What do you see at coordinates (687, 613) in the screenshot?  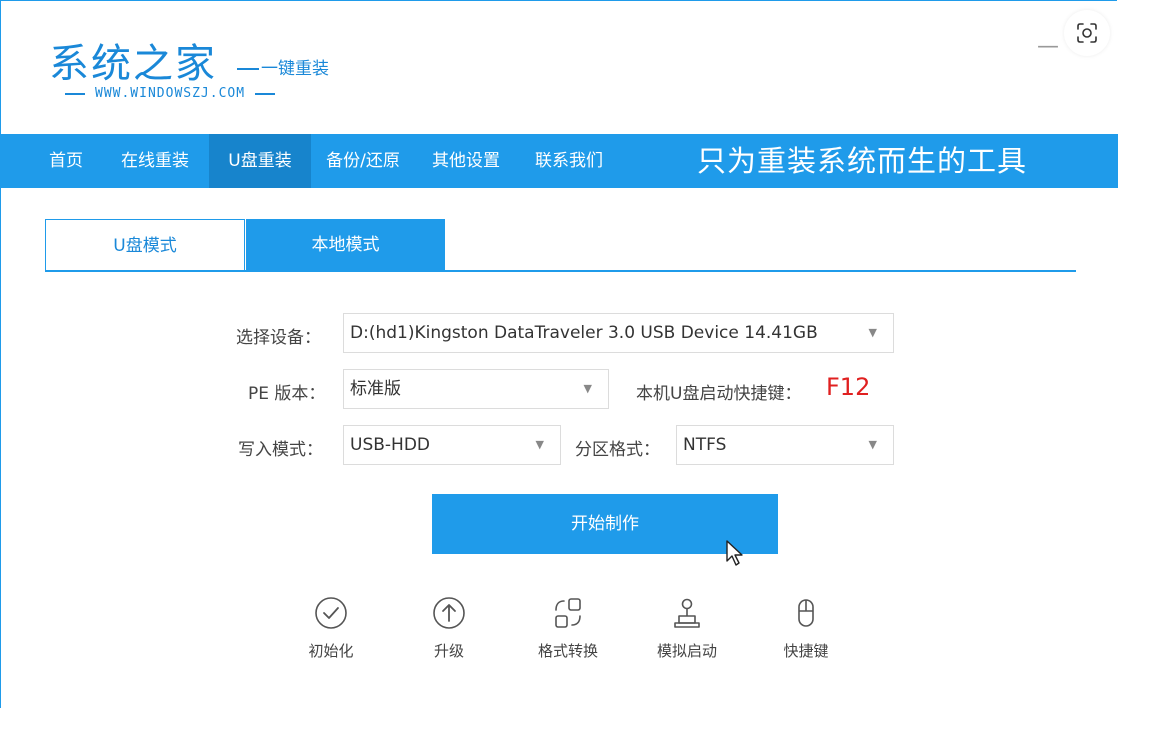 I see `joystick-icon` at bounding box center [687, 613].